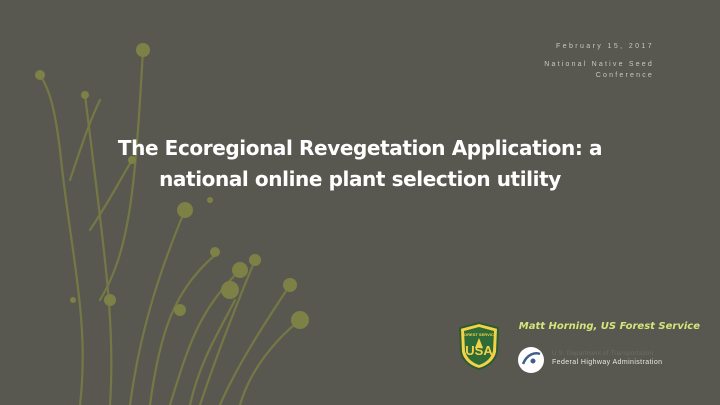 The width and height of the screenshot is (720, 405). What do you see at coordinates (479, 334) in the screenshot?
I see `usfs-label: FOREST SERVICE` at bounding box center [479, 334].